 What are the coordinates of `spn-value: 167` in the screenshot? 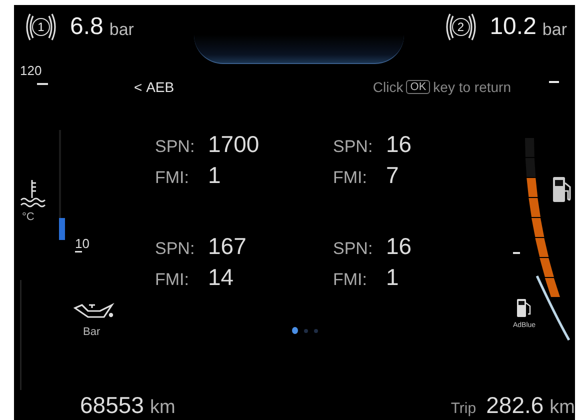 It's located at (228, 246).